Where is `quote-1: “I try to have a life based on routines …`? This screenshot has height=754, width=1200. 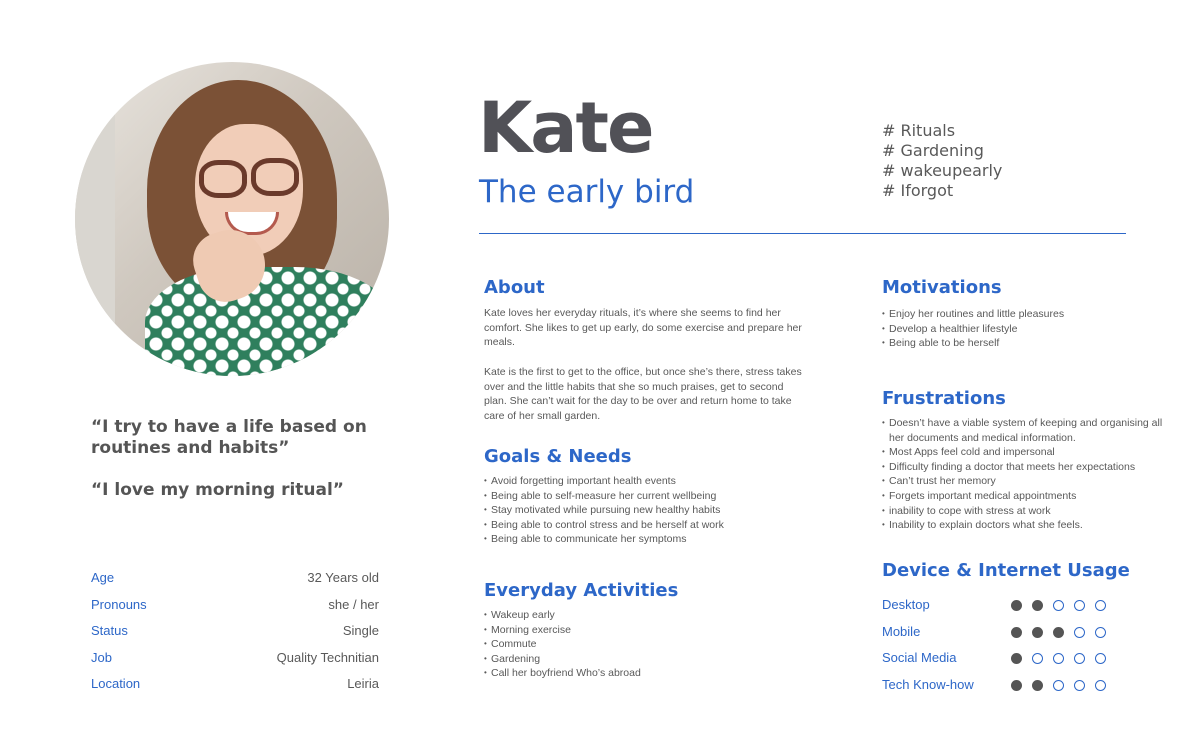 quote-1: “I try to have a life based on routines … is located at coordinates (229, 437).